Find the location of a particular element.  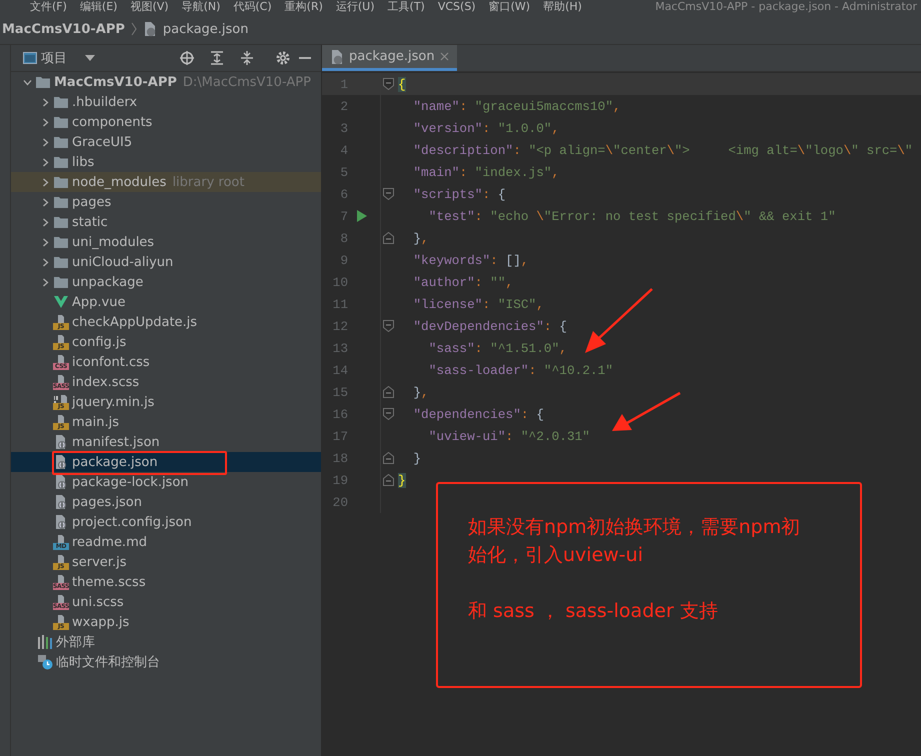

menu-item: 运行(U) is located at coordinates (355, 7).